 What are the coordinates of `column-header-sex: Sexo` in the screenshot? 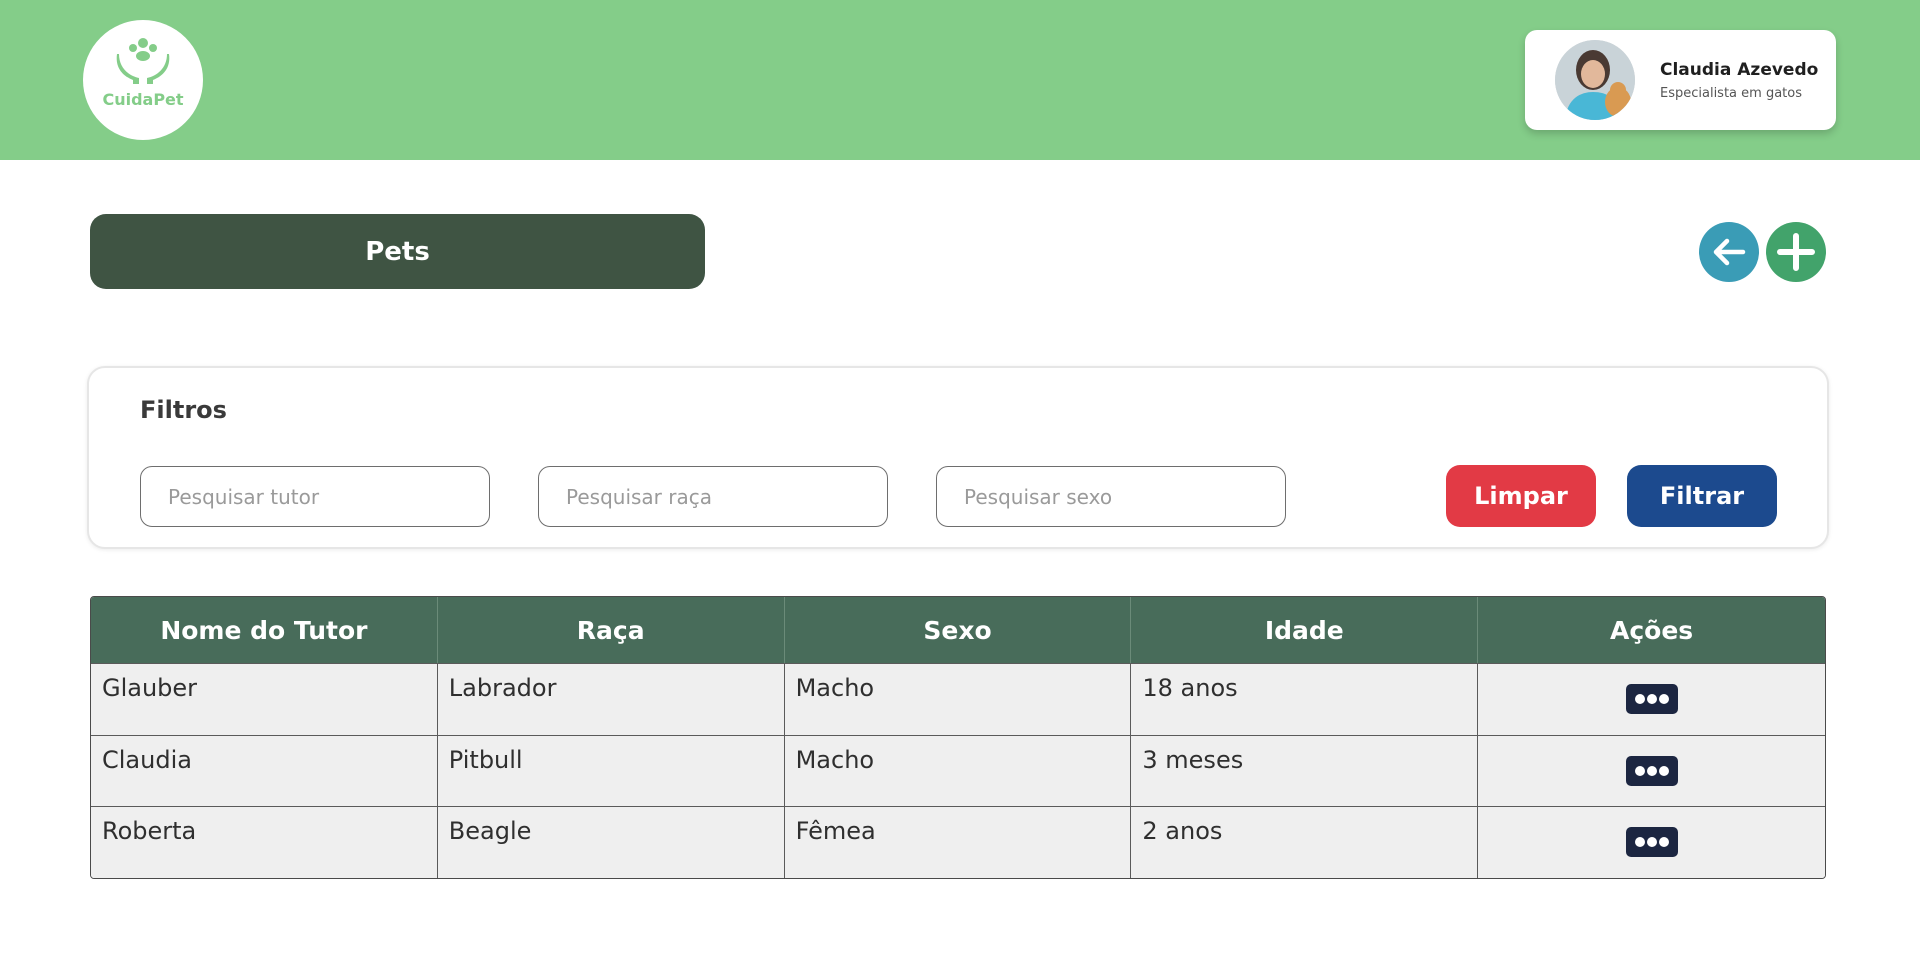 It's located at (958, 630).